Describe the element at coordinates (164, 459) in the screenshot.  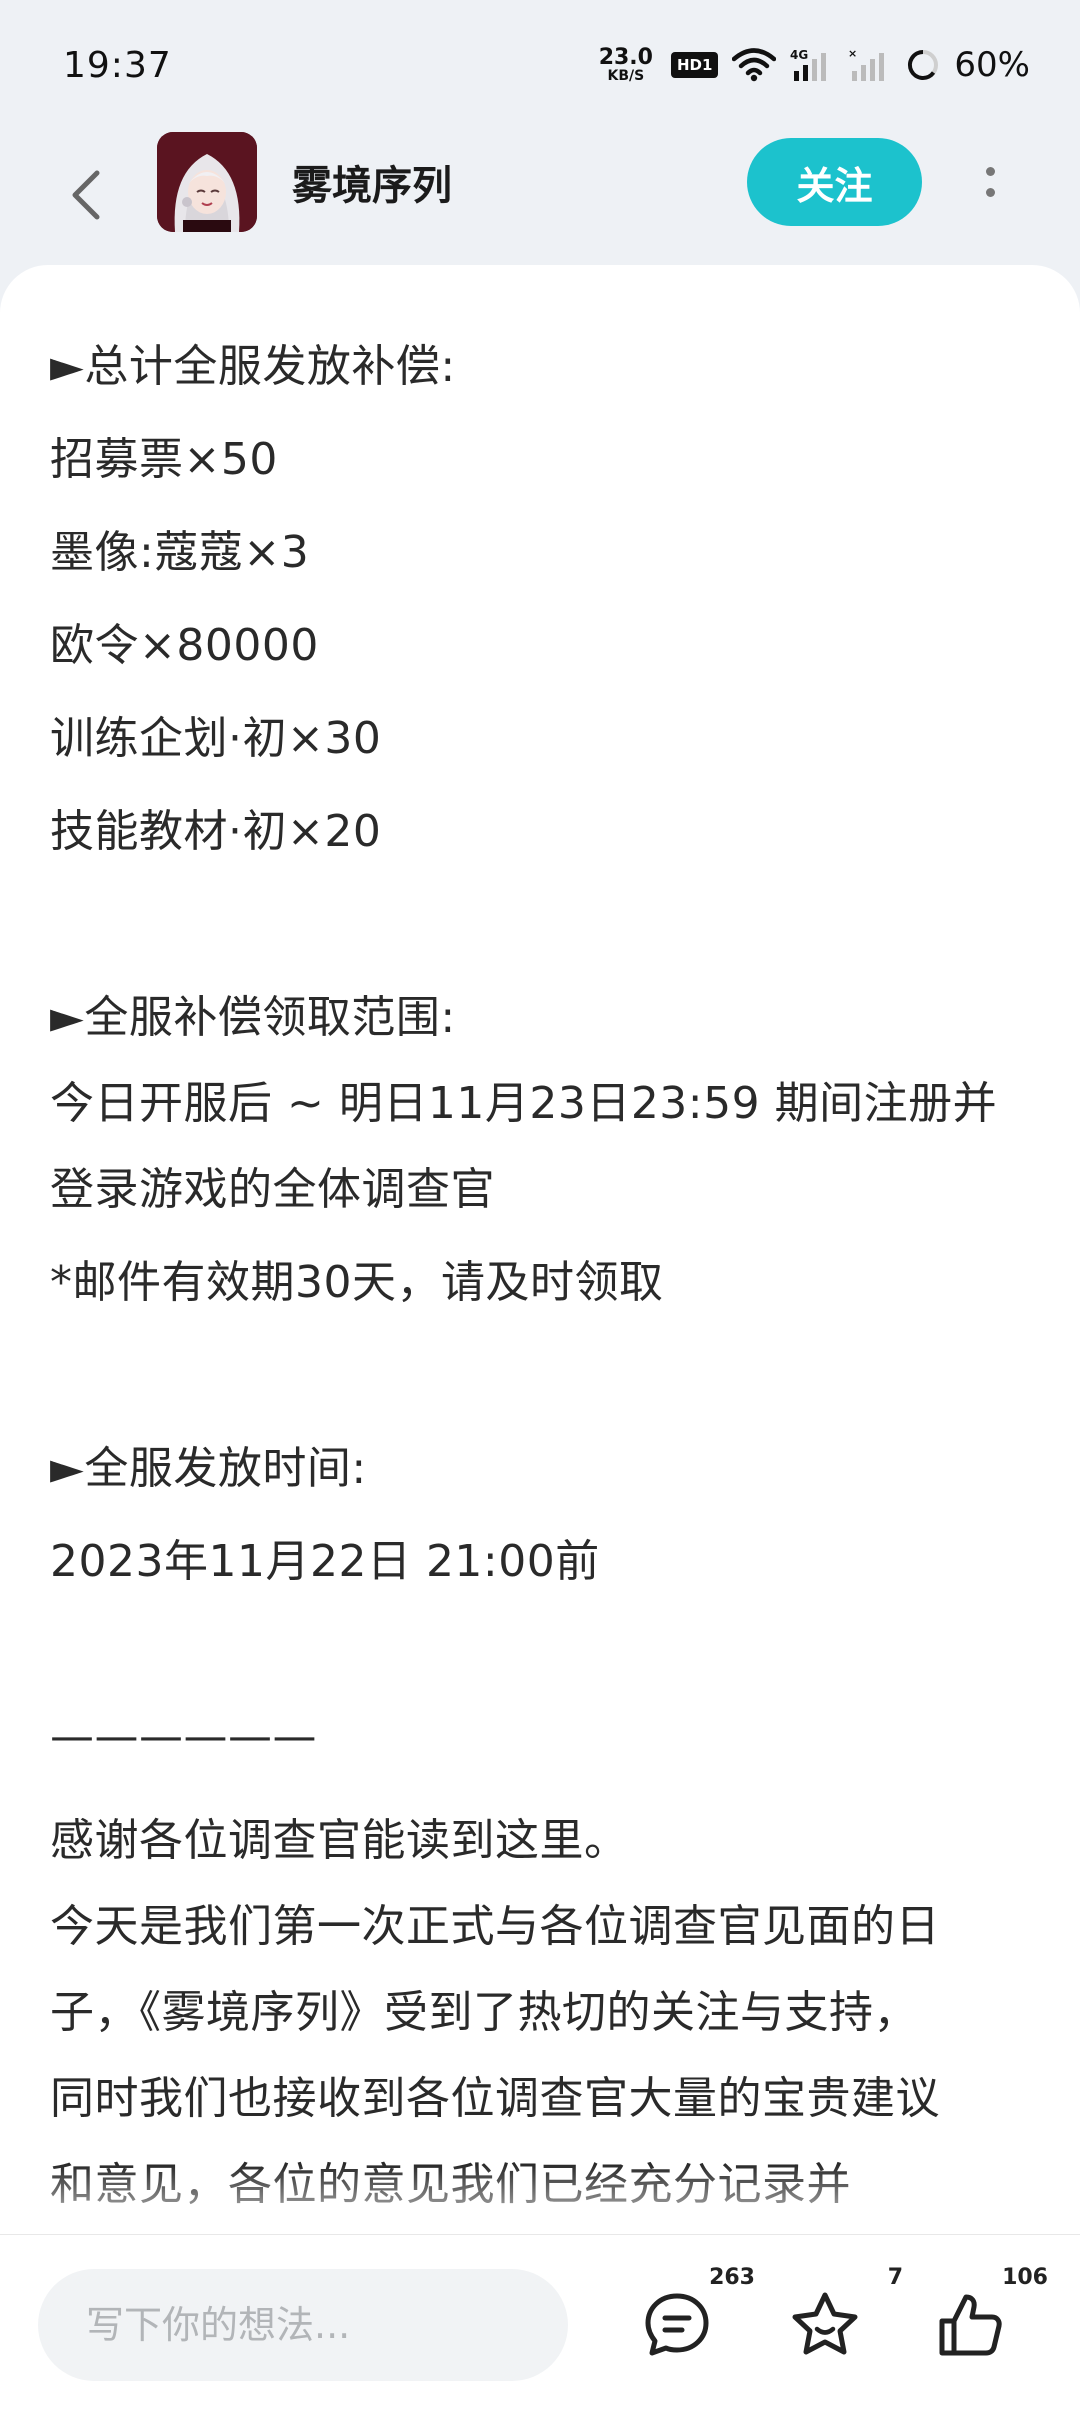
I see `article-line: 招募票×50` at that location.